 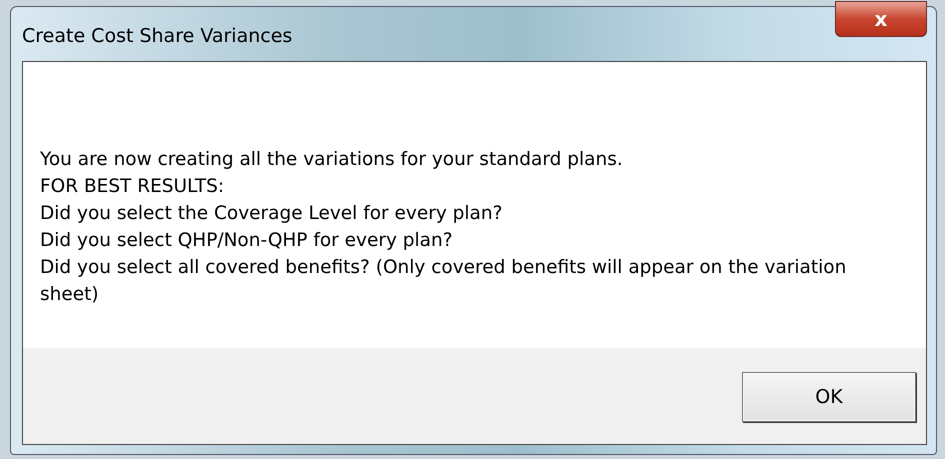 I want to click on message-text: FOR BEST RESULTS:, so click(x=133, y=187).